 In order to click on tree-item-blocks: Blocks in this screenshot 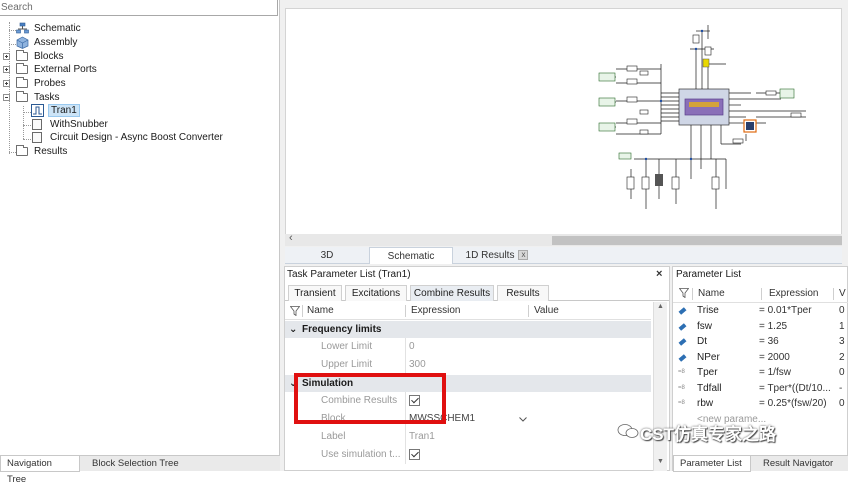, I will do `click(102, 56)`.